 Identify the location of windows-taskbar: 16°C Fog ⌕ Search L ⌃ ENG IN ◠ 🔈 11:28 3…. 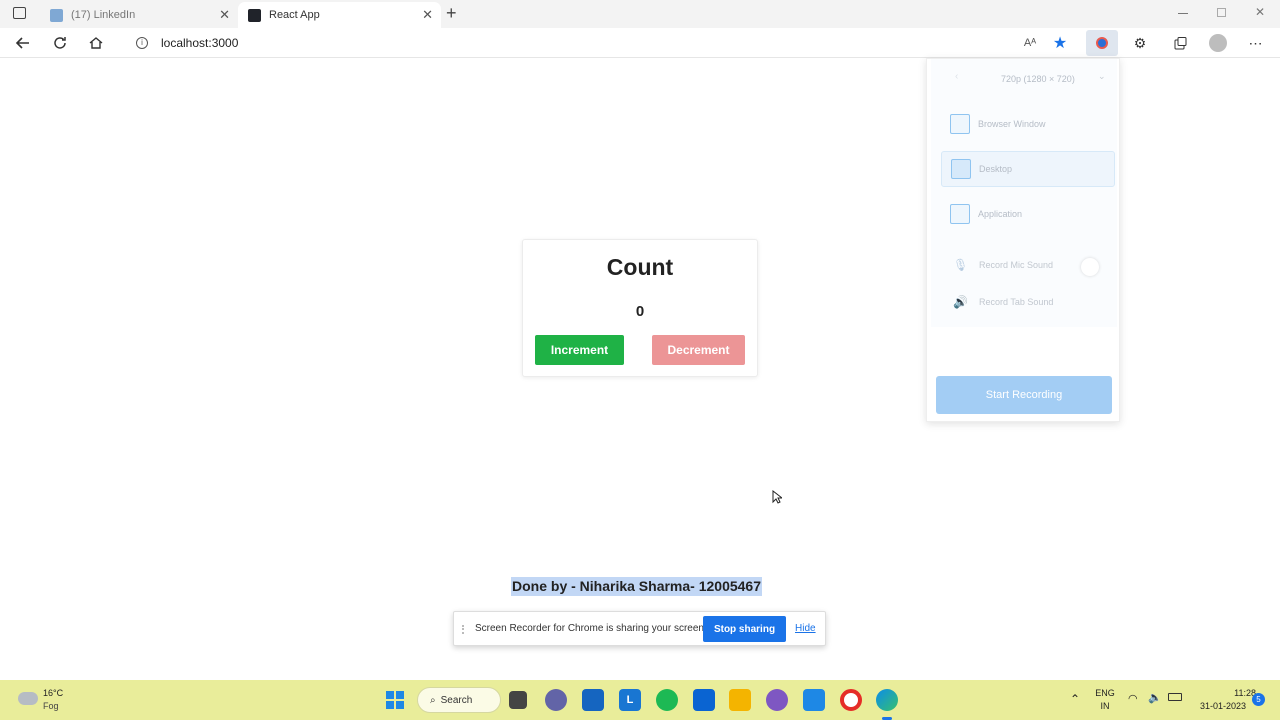
(640, 700).